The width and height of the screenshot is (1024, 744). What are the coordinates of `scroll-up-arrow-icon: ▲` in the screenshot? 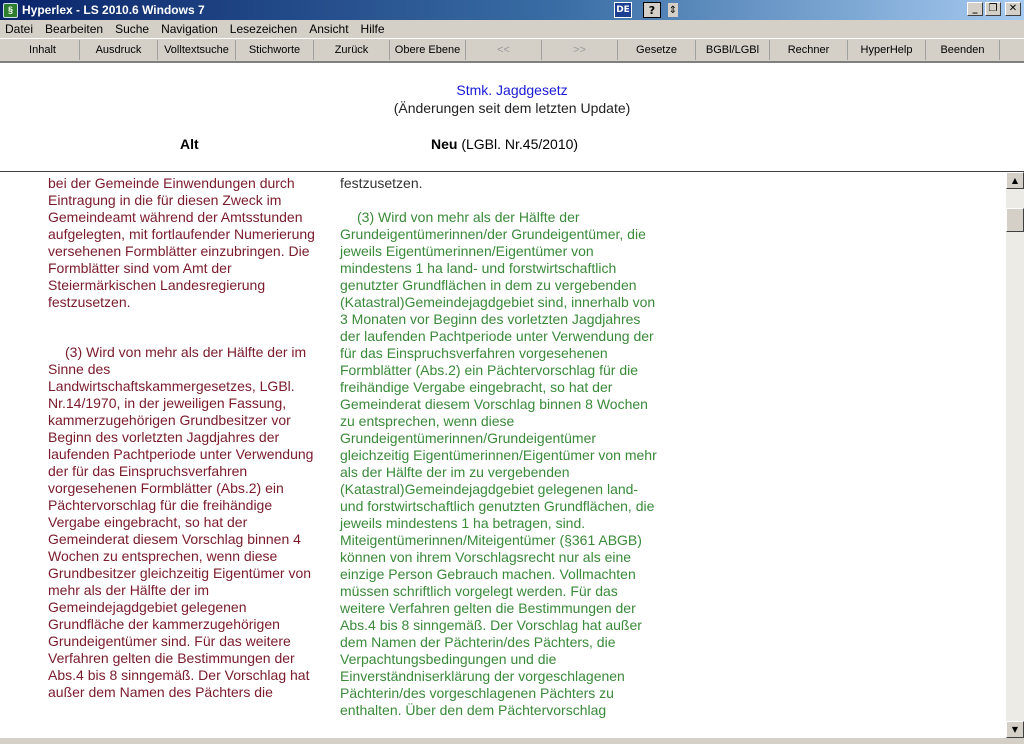 It's located at (1015, 180).